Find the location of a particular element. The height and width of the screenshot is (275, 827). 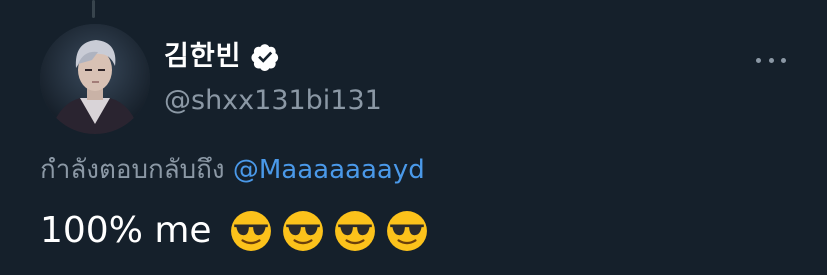

emoji-group is located at coordinates (334, 231).